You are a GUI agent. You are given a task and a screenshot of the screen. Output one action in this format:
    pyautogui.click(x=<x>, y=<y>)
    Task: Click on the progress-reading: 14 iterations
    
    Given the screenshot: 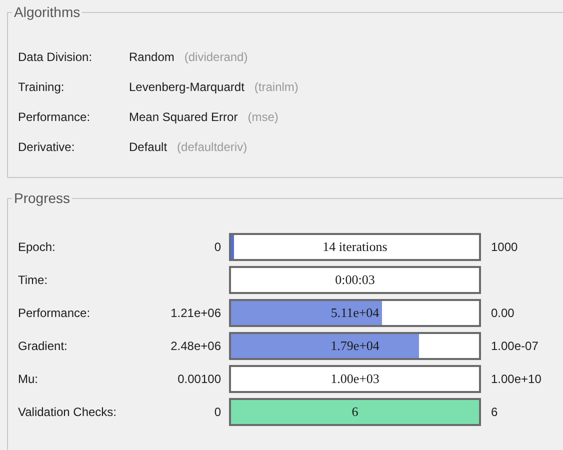 What is the action you would take?
    pyautogui.click(x=355, y=247)
    